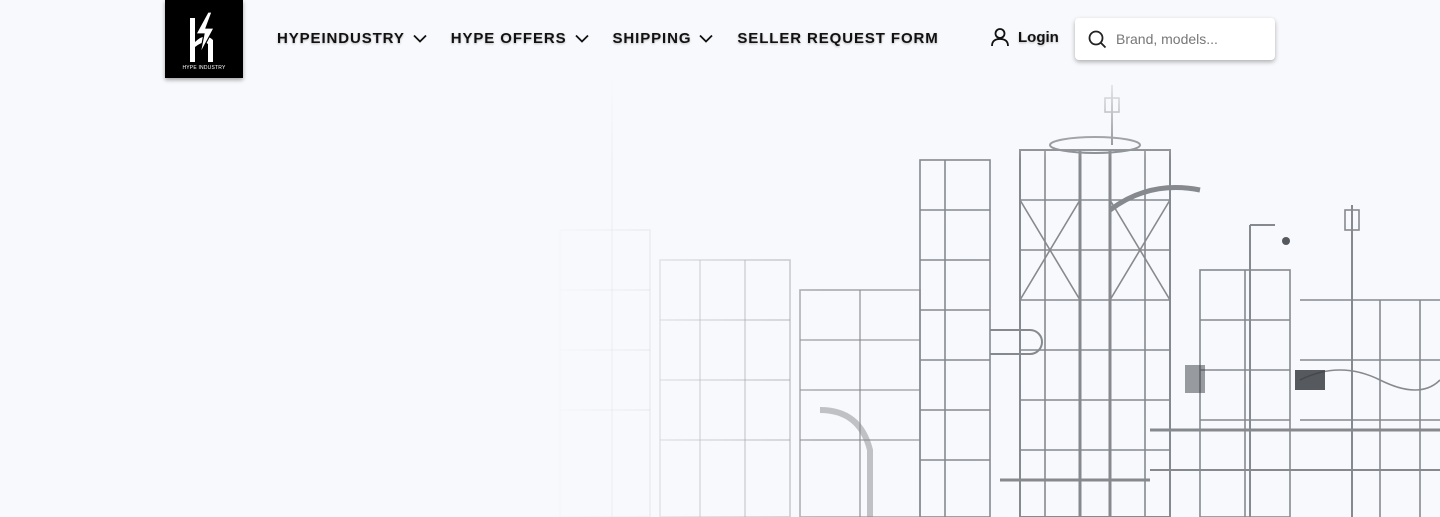 Image resolution: width=1440 pixels, height=517 pixels. I want to click on search-icon, so click(1097, 39).